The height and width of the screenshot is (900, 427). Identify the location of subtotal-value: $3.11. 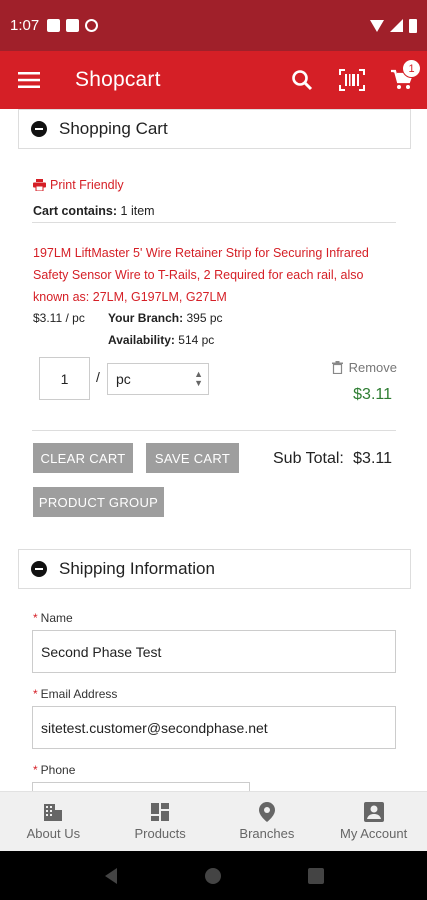
(372, 458).